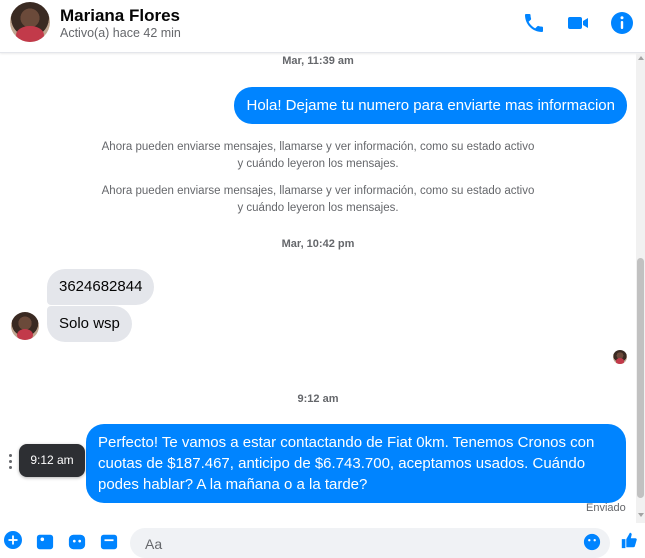 This screenshot has width=645, height=558. Describe the element at coordinates (322, 26) in the screenshot. I see `chat-header: Mariana Flores Activo(a) hace 42 min` at that location.